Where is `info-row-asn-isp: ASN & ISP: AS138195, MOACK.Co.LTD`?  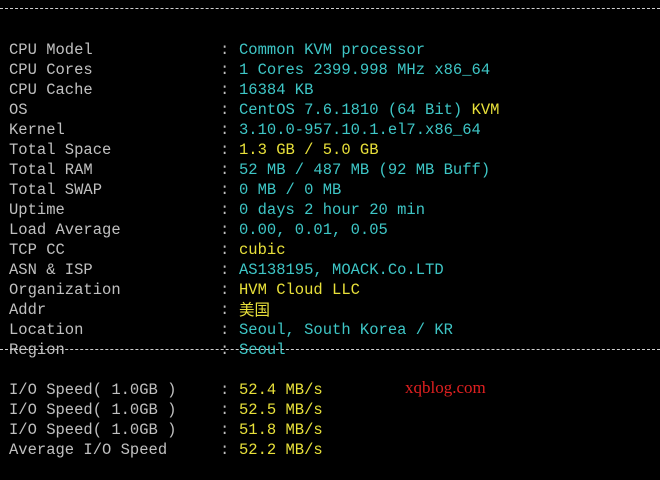
info-row-asn-isp: ASN & ISP: AS138195, MOACK.Co.LTD is located at coordinates (329, 259).